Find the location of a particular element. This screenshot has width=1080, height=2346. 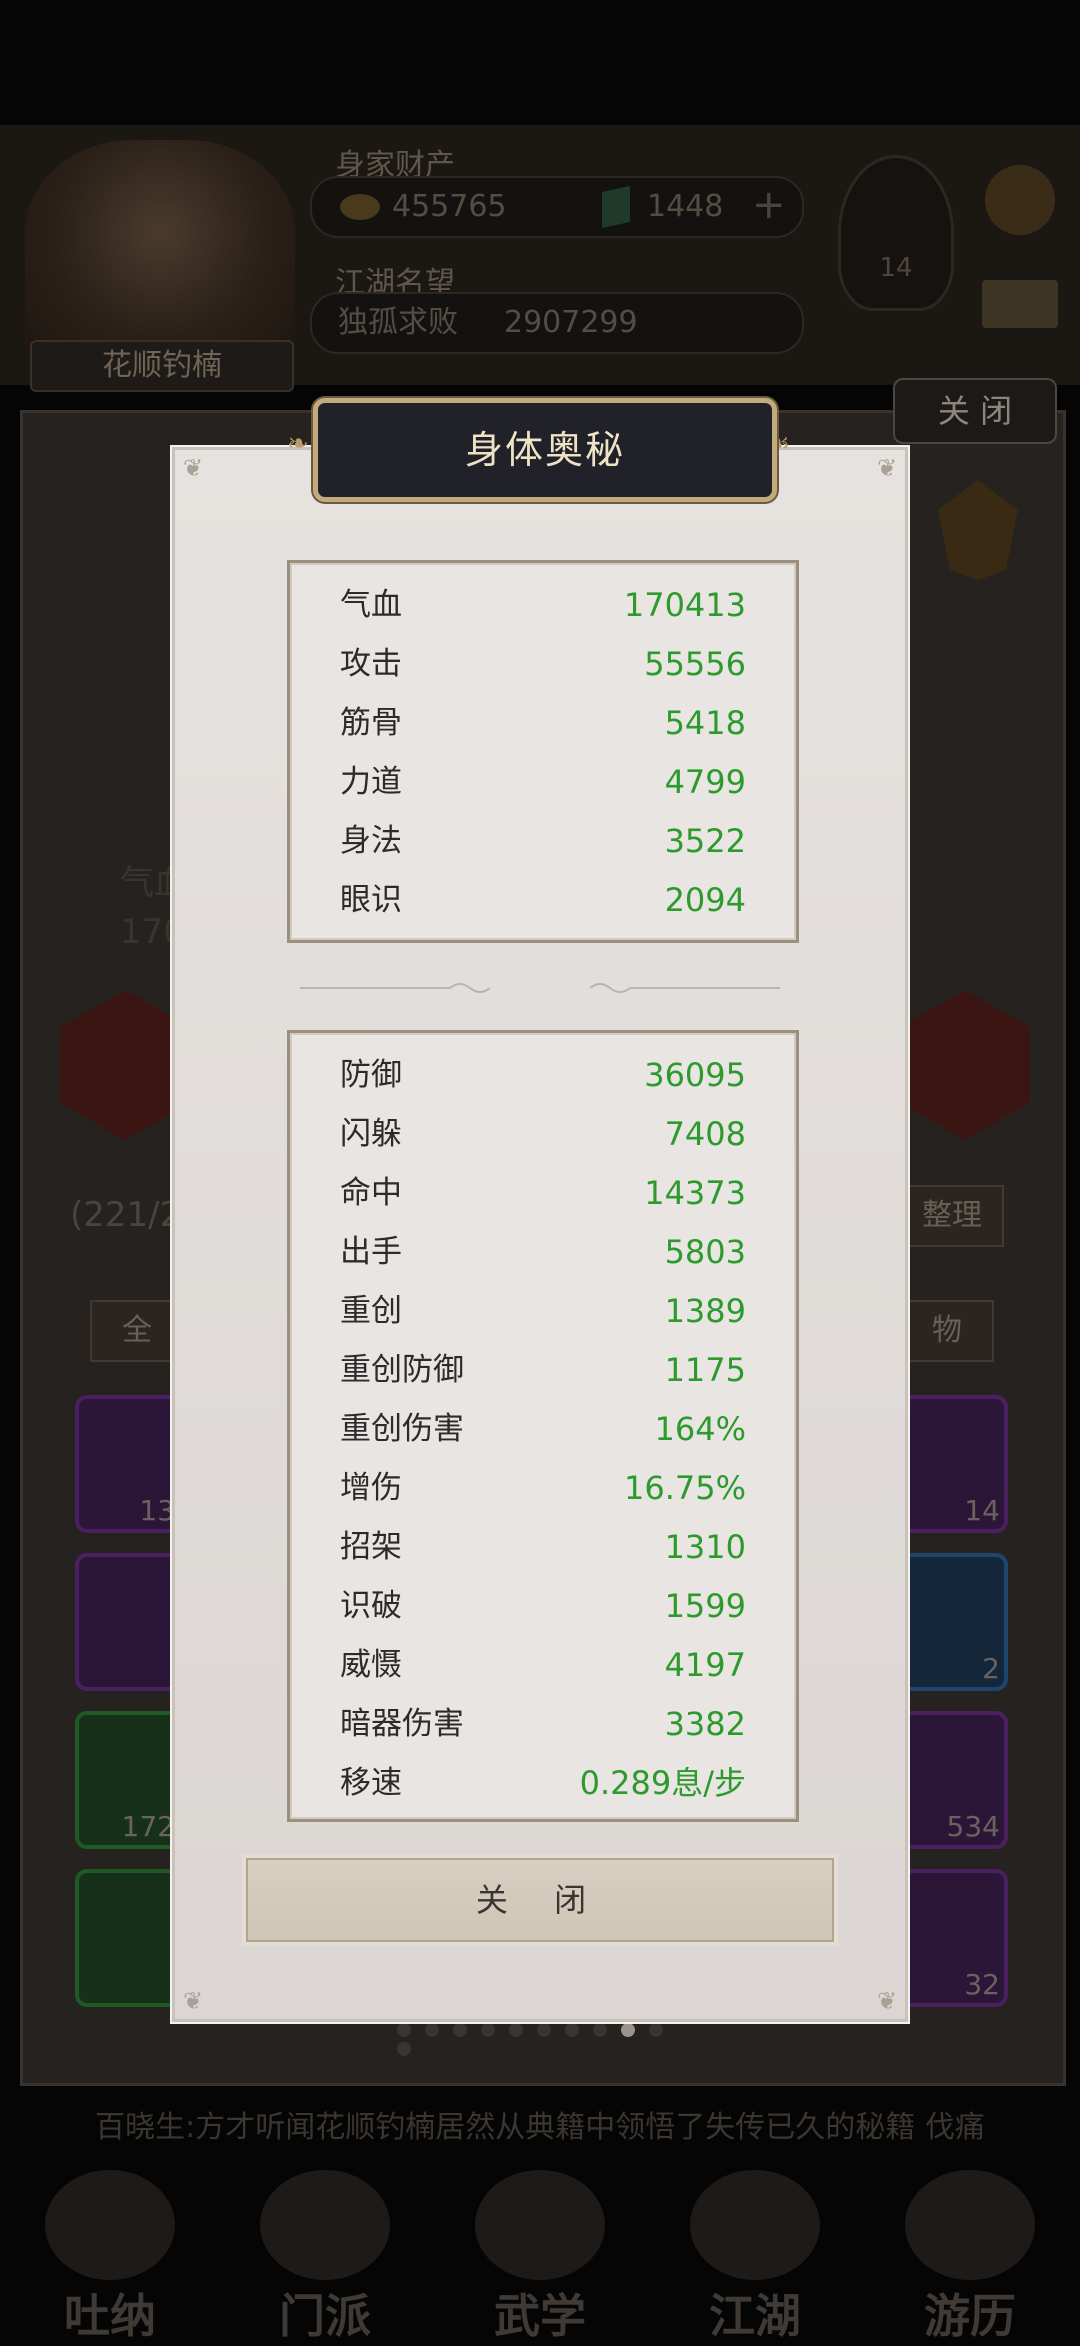

stat-row: 身法 3522 is located at coordinates (543, 841).